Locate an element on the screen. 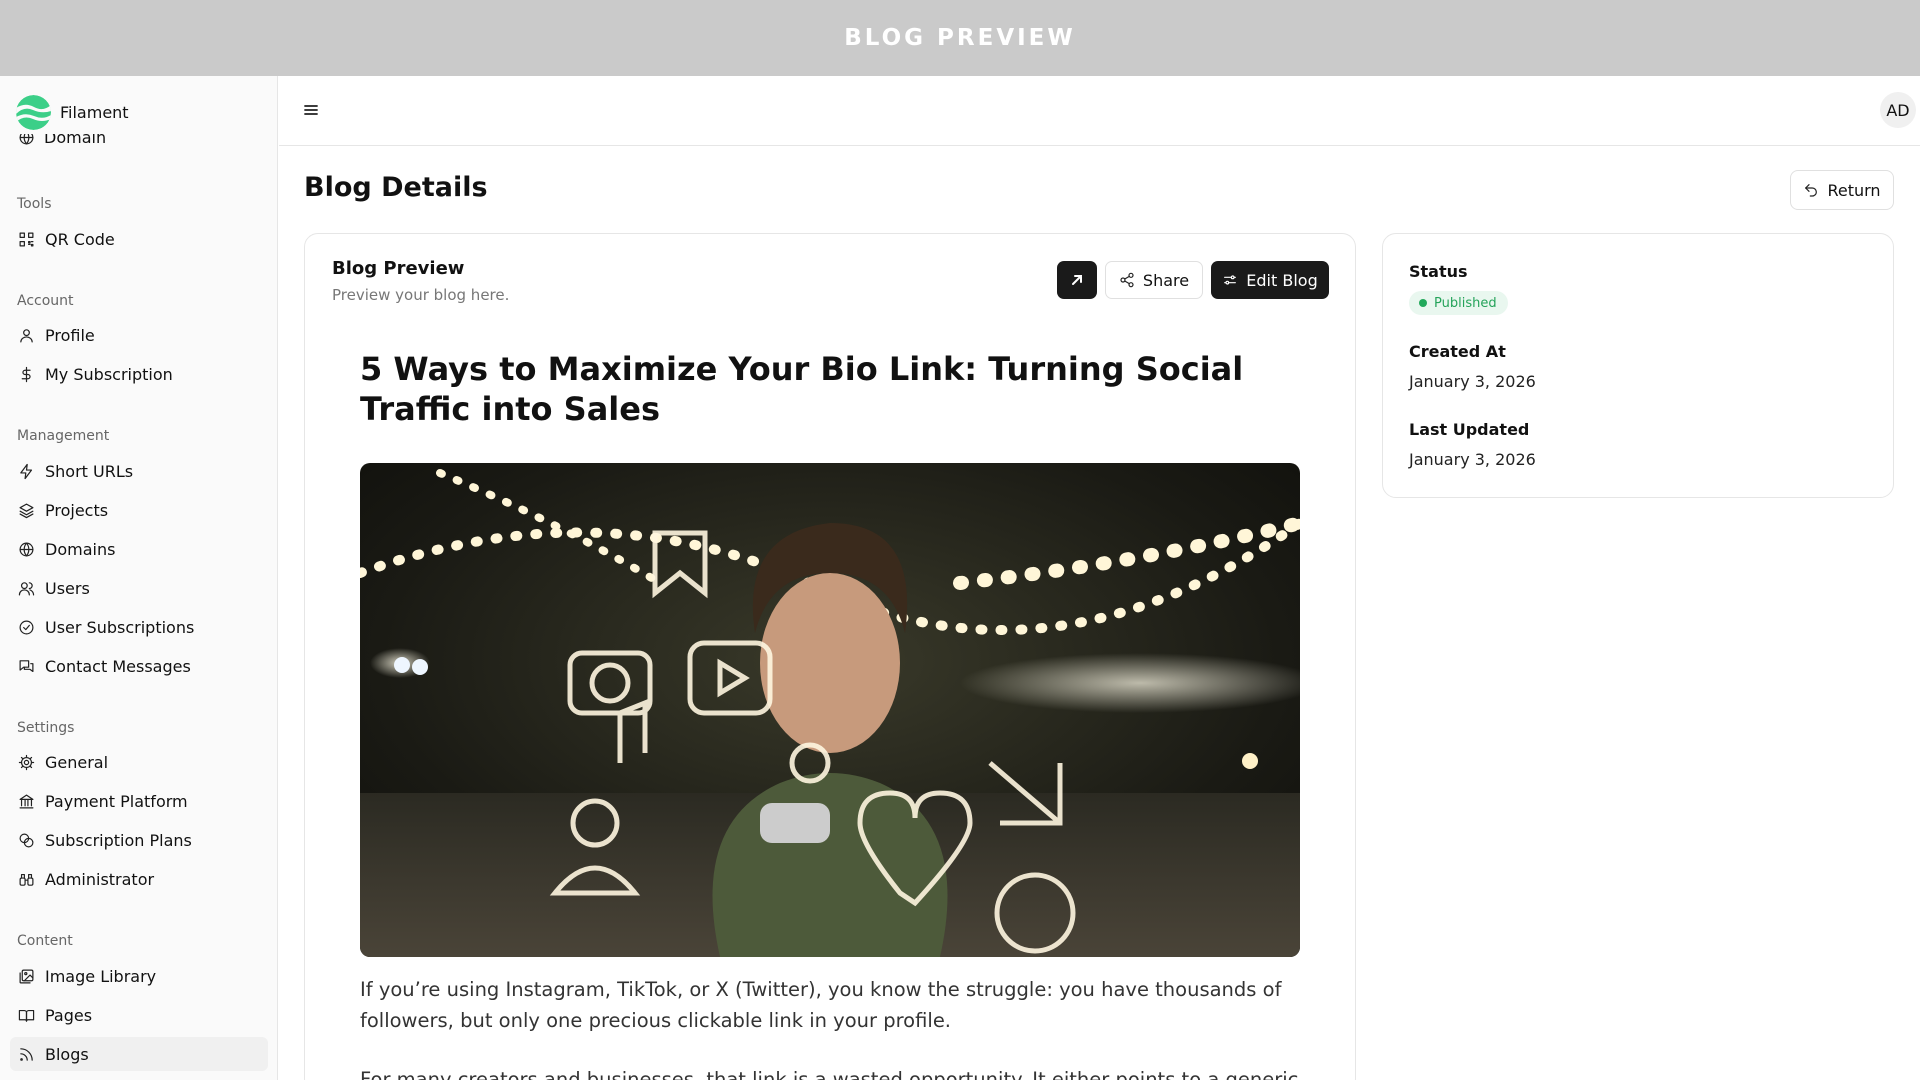  edit-blog-button: Edit Blog is located at coordinates (1270, 280).